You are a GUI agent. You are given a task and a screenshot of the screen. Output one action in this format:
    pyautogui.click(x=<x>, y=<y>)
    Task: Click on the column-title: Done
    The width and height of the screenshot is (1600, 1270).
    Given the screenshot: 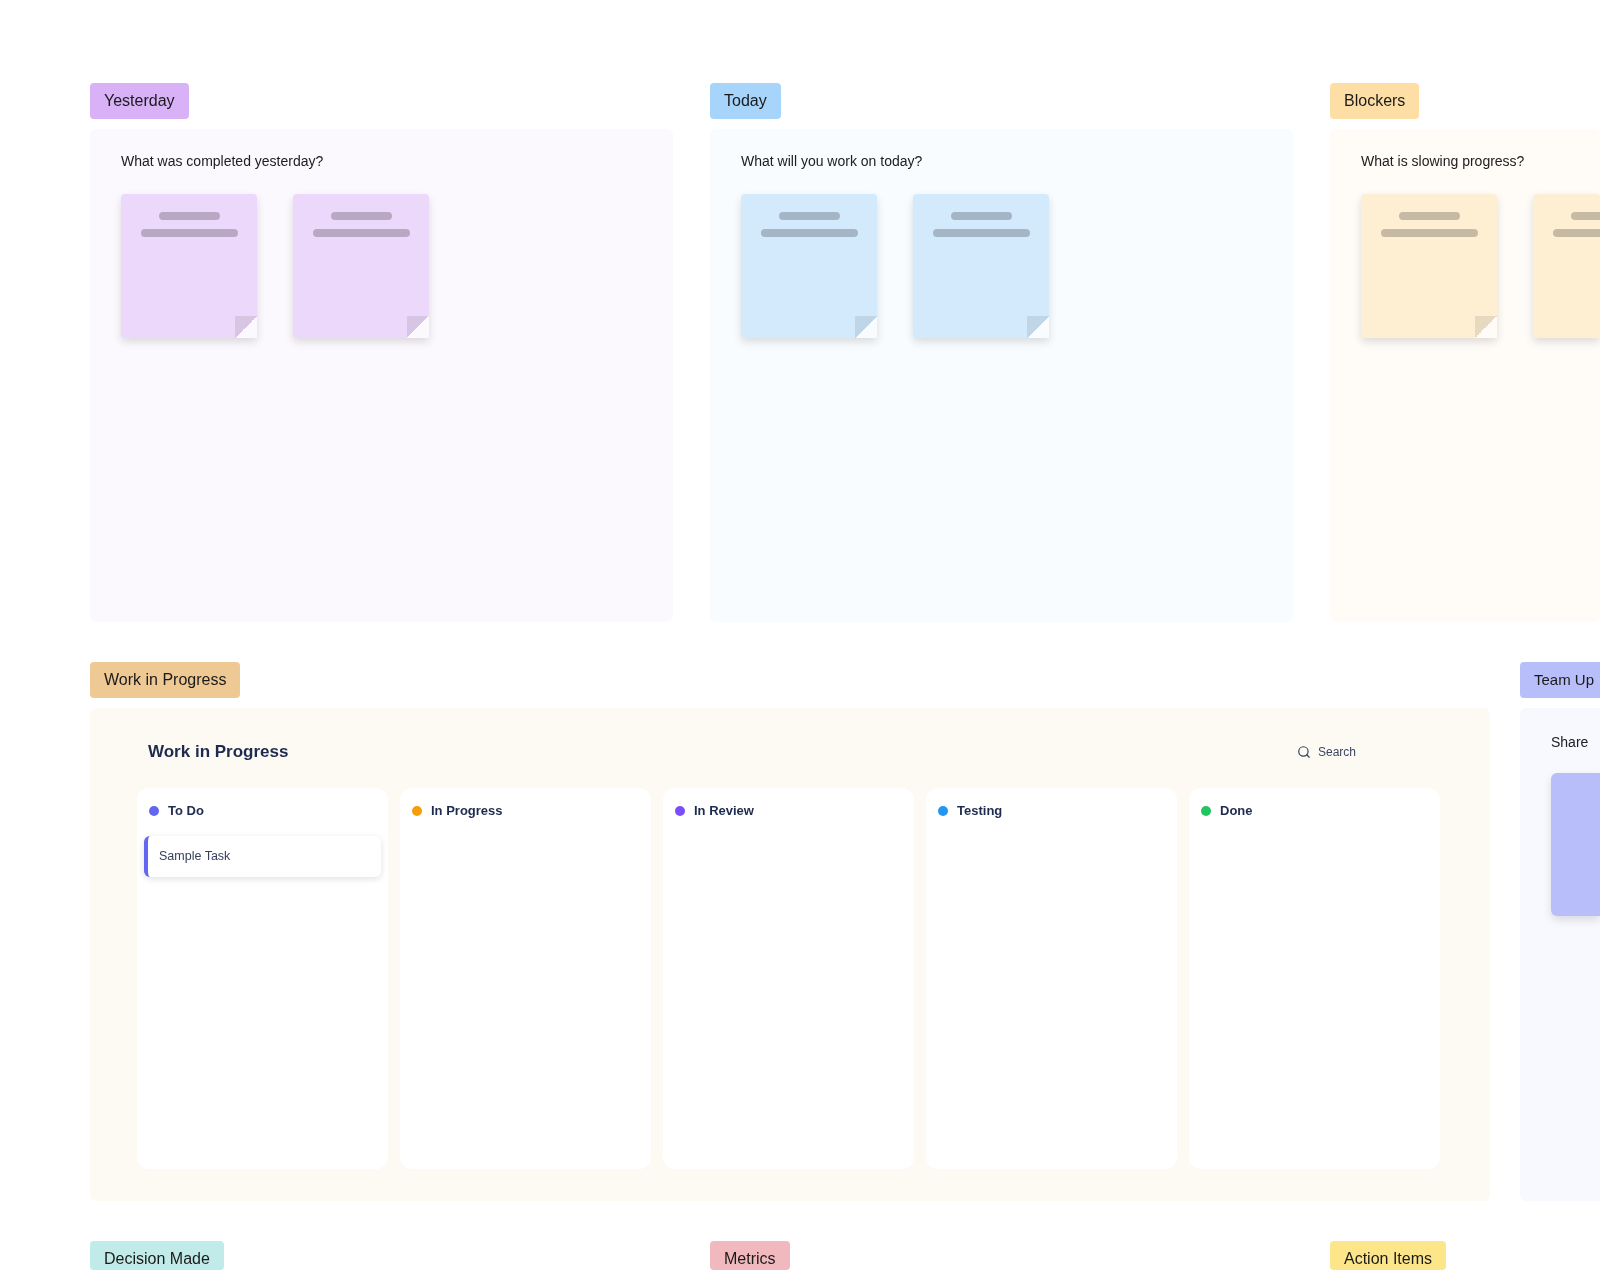 What is the action you would take?
    pyautogui.click(x=1236, y=811)
    